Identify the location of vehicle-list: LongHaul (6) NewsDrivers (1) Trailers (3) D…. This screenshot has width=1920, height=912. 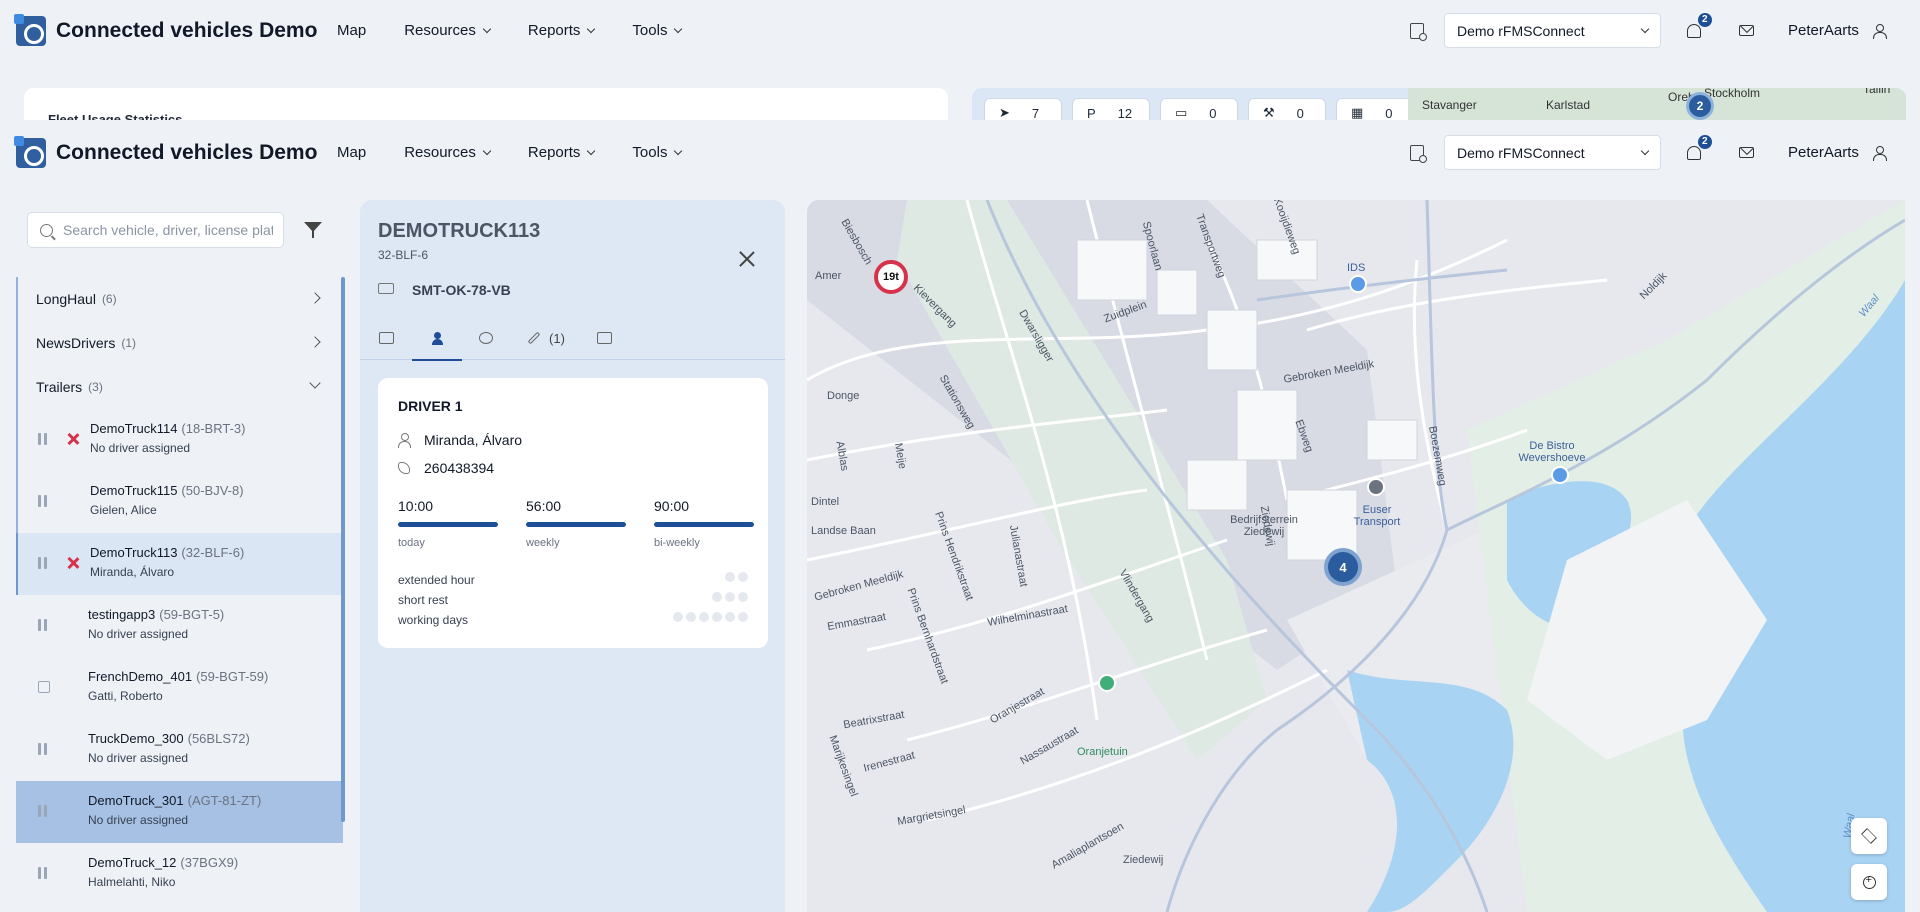
(179, 594).